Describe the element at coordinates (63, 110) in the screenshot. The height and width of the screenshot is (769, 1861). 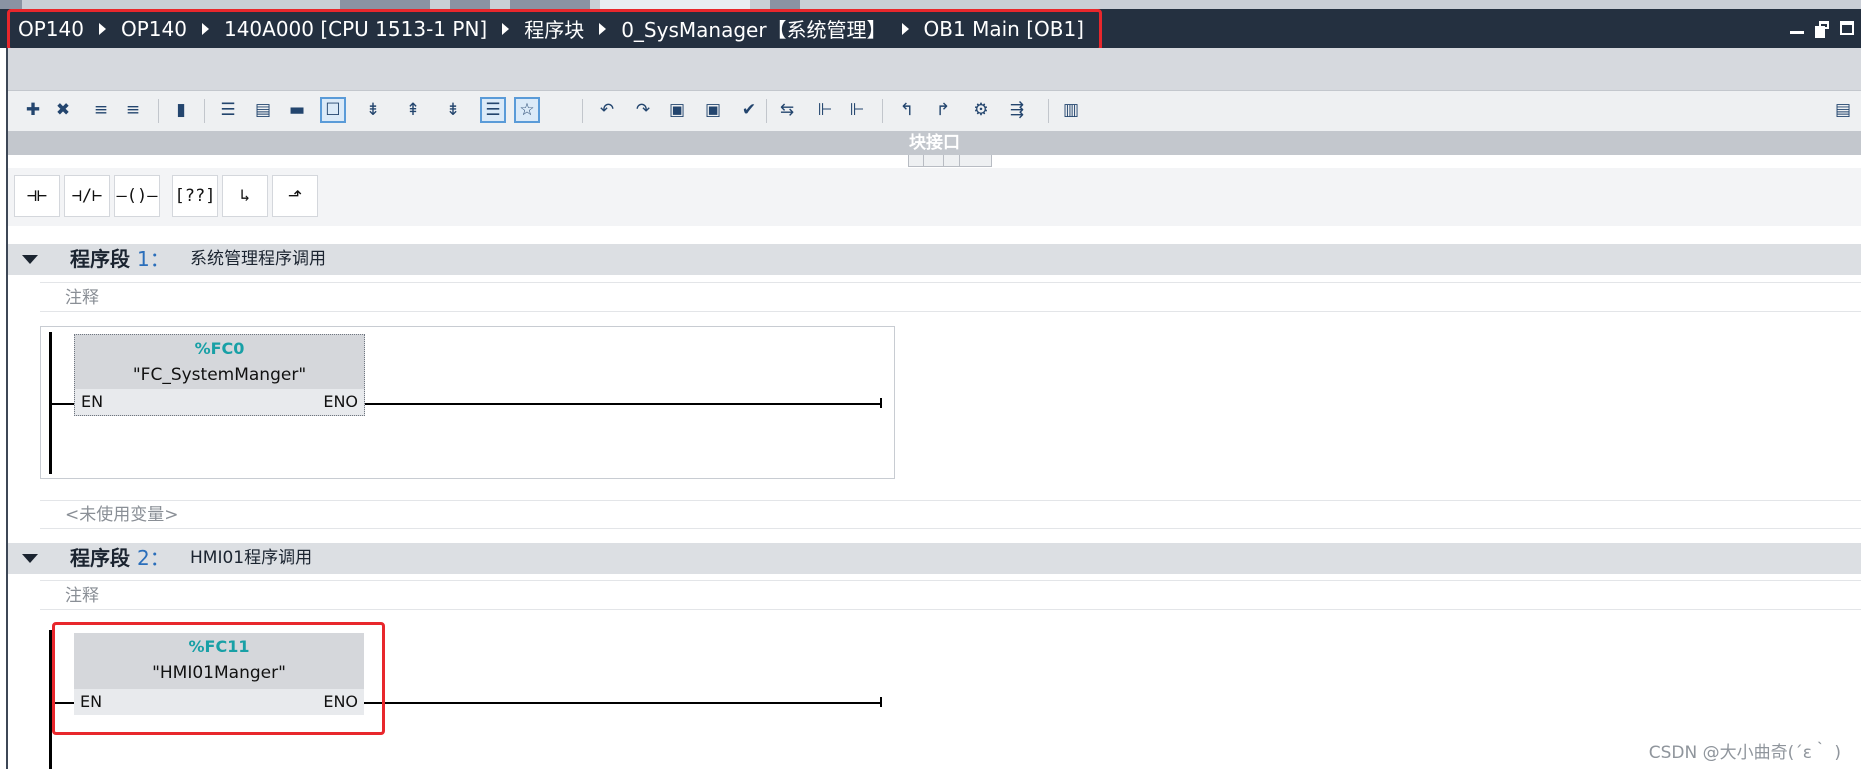
I see `delete-network-icon: ✖` at that location.